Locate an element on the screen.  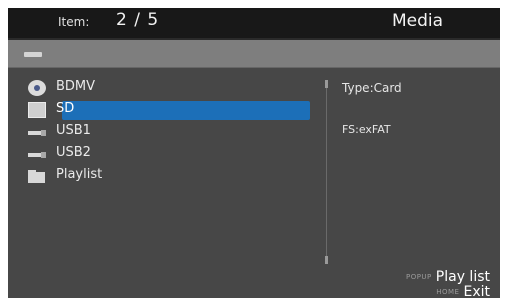
info-type: Type:Card is located at coordinates (372, 88).